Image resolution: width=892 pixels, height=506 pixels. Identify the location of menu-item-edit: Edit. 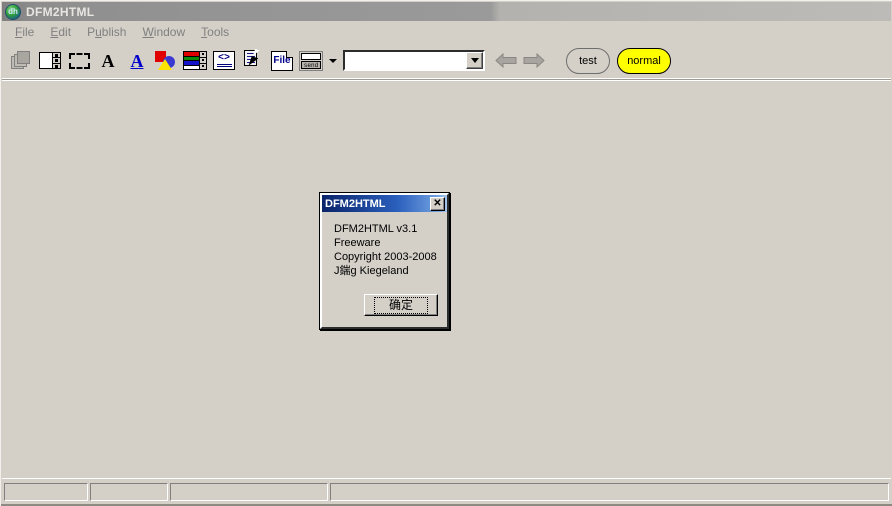
(61, 32).